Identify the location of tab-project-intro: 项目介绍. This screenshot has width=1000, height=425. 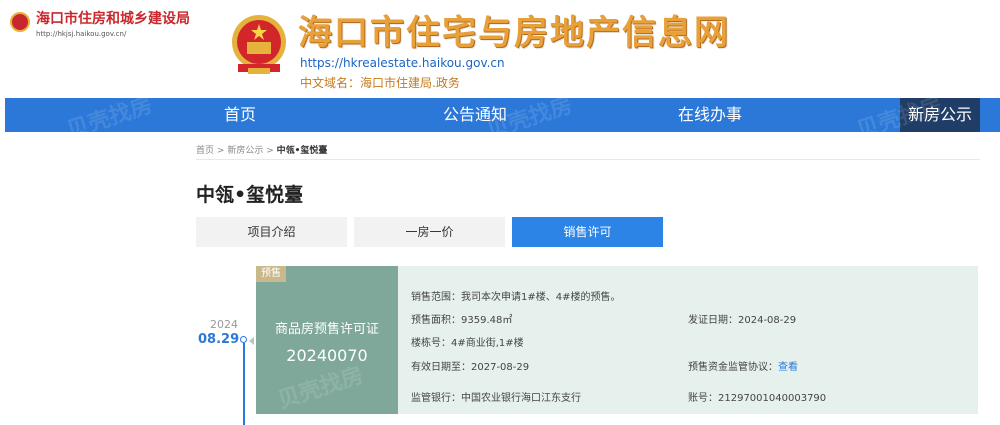
(271, 232).